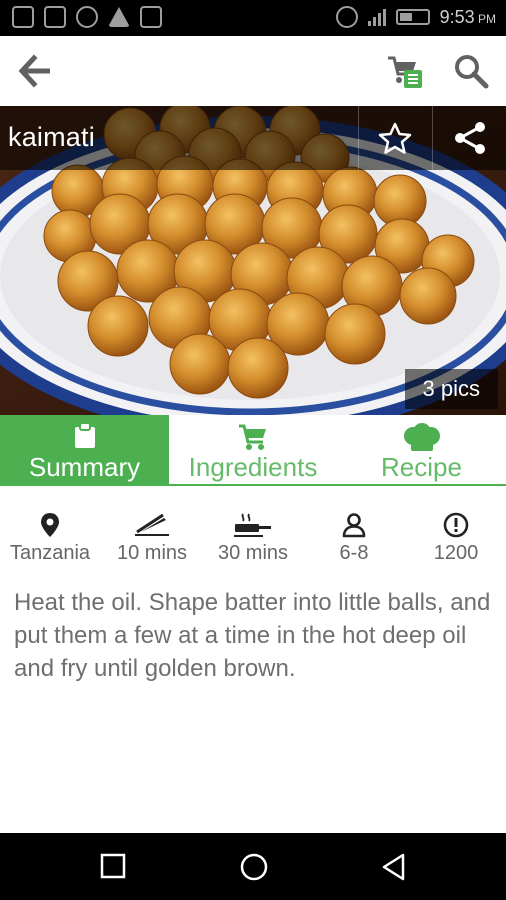 This screenshot has height=900, width=506. I want to click on back-nav-button, so click(394, 867).